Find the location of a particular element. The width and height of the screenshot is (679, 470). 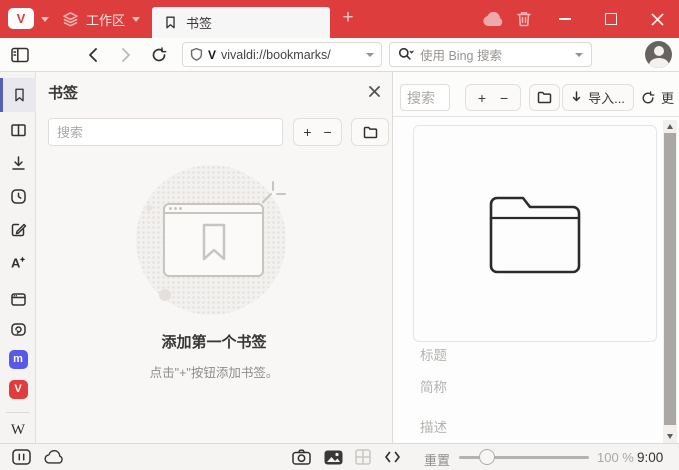

sidebar-item-vivaldi-webpanel: V is located at coordinates (18, 389).